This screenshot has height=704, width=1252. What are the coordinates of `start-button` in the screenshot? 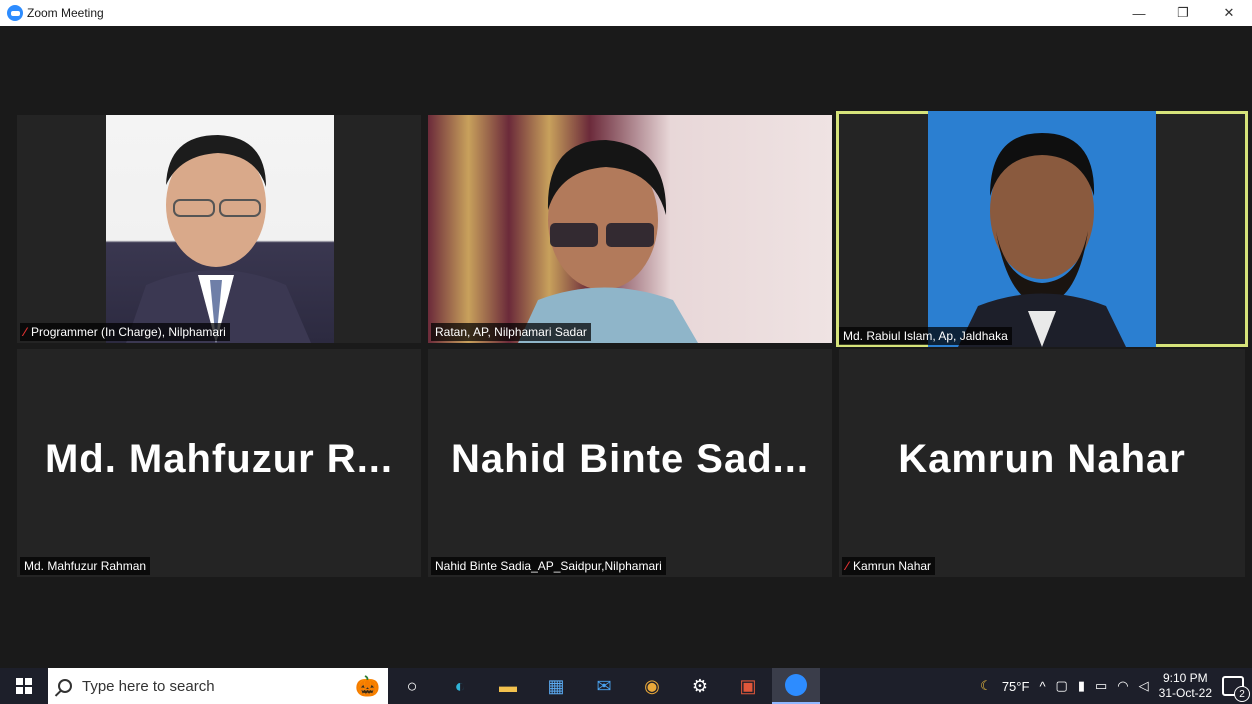 It's located at (24, 686).